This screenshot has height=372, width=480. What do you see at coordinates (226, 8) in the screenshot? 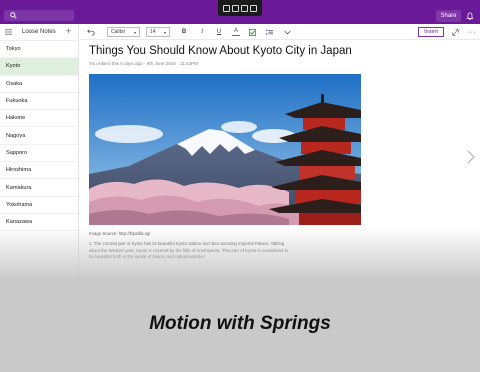
I see `app-window-icon` at bounding box center [226, 8].